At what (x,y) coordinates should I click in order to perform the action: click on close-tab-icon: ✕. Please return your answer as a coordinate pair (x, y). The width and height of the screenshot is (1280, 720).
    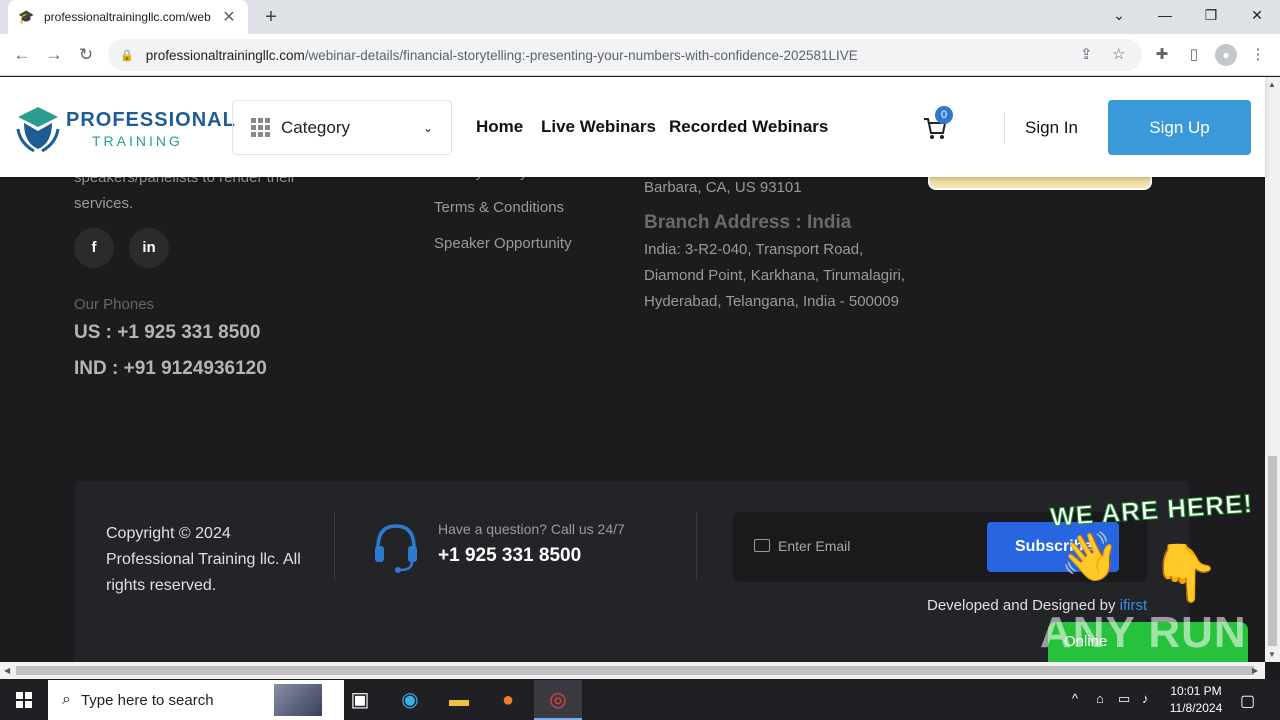
    Looking at the image, I should click on (229, 17).